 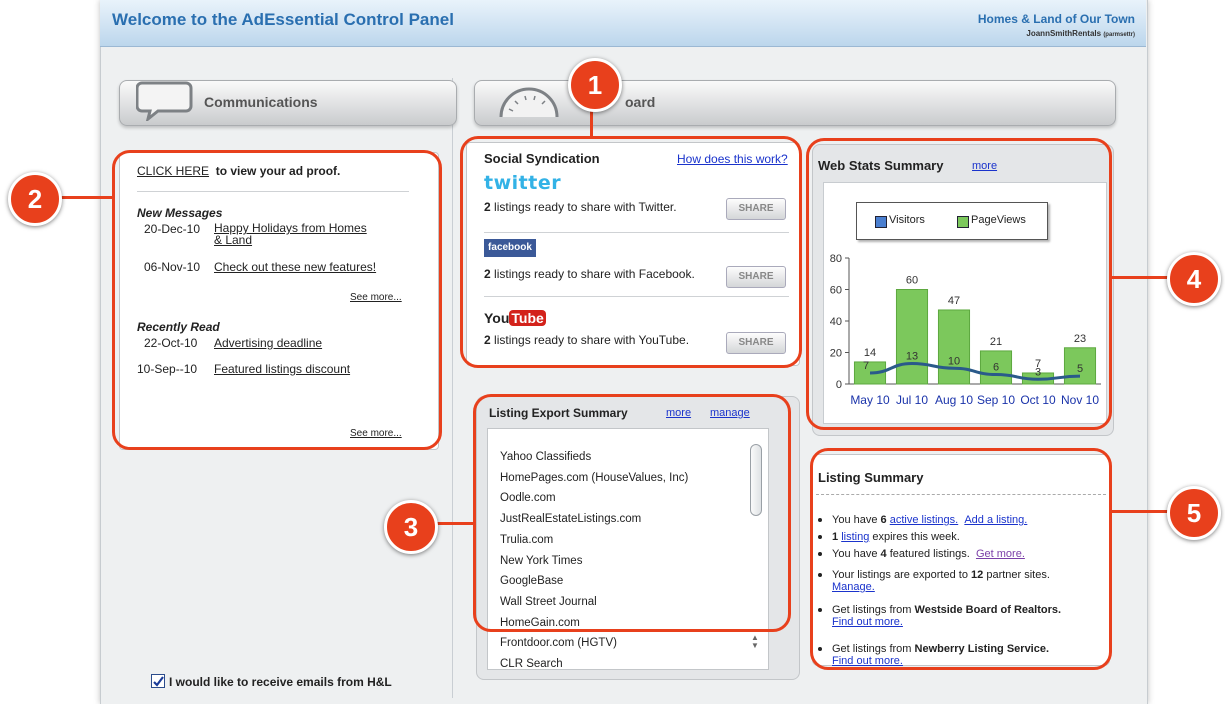 What do you see at coordinates (1194, 279) in the screenshot?
I see `callout-badge-4: 4` at bounding box center [1194, 279].